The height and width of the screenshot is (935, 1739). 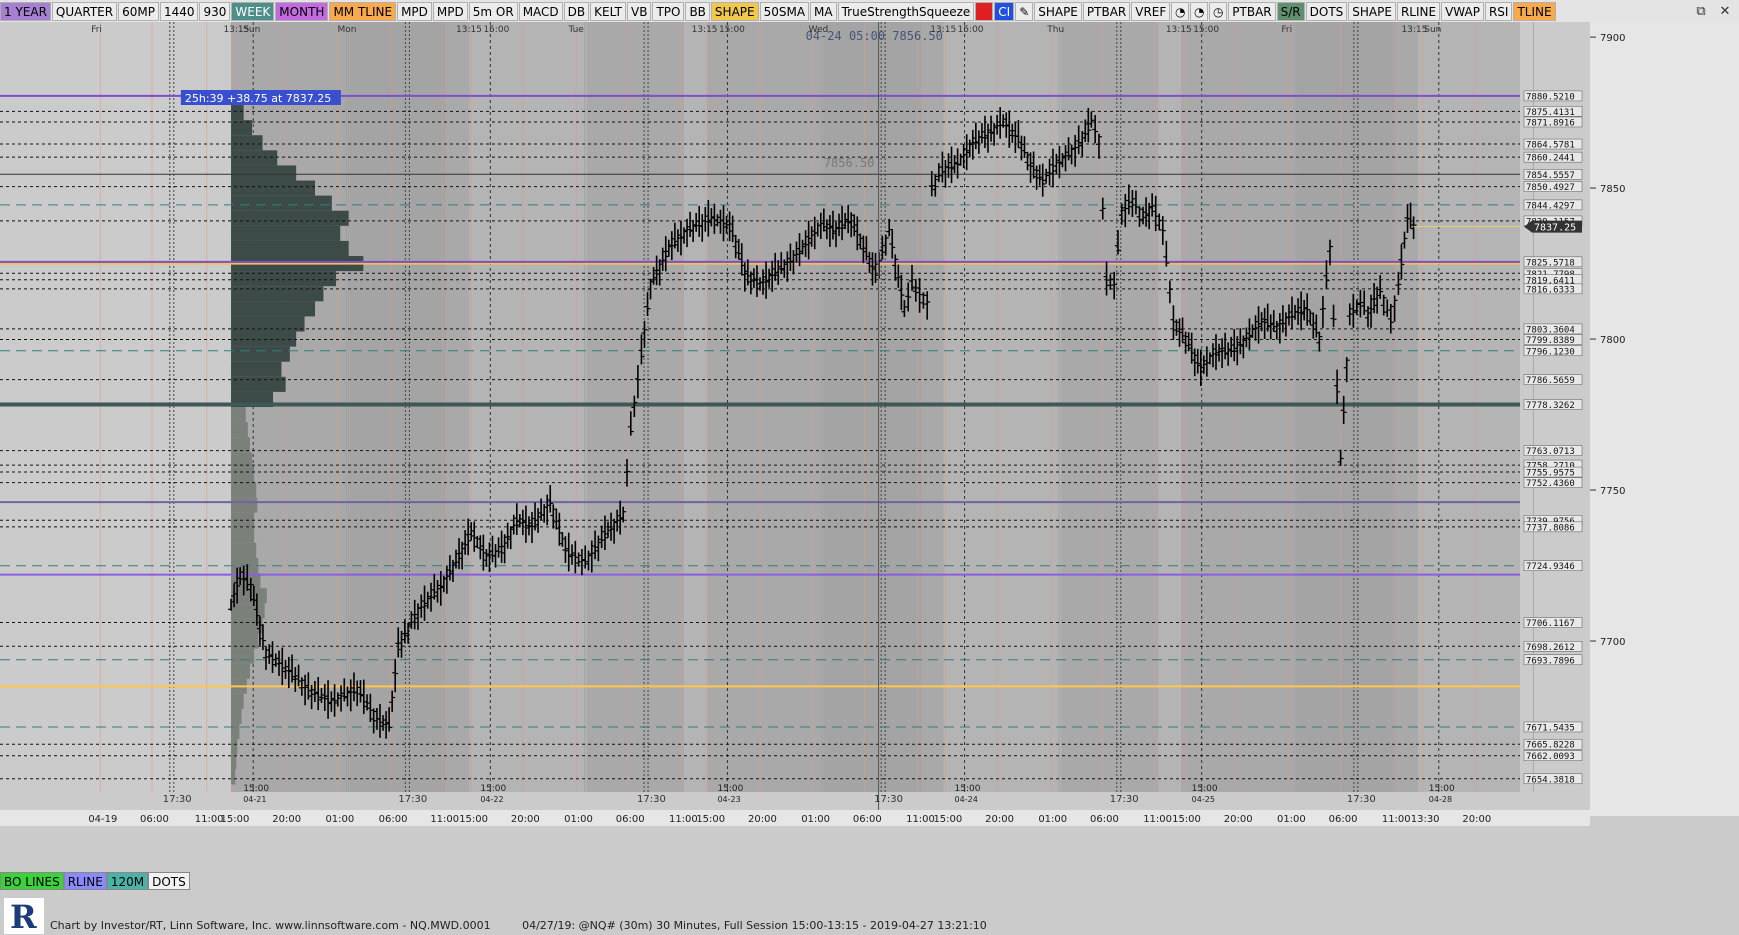 I want to click on level-label: 7752.4360, so click(x=1550, y=484).